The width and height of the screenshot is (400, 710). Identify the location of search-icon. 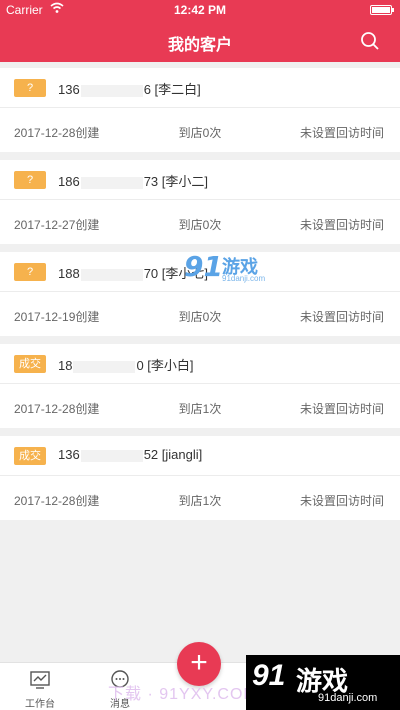
(370, 41).